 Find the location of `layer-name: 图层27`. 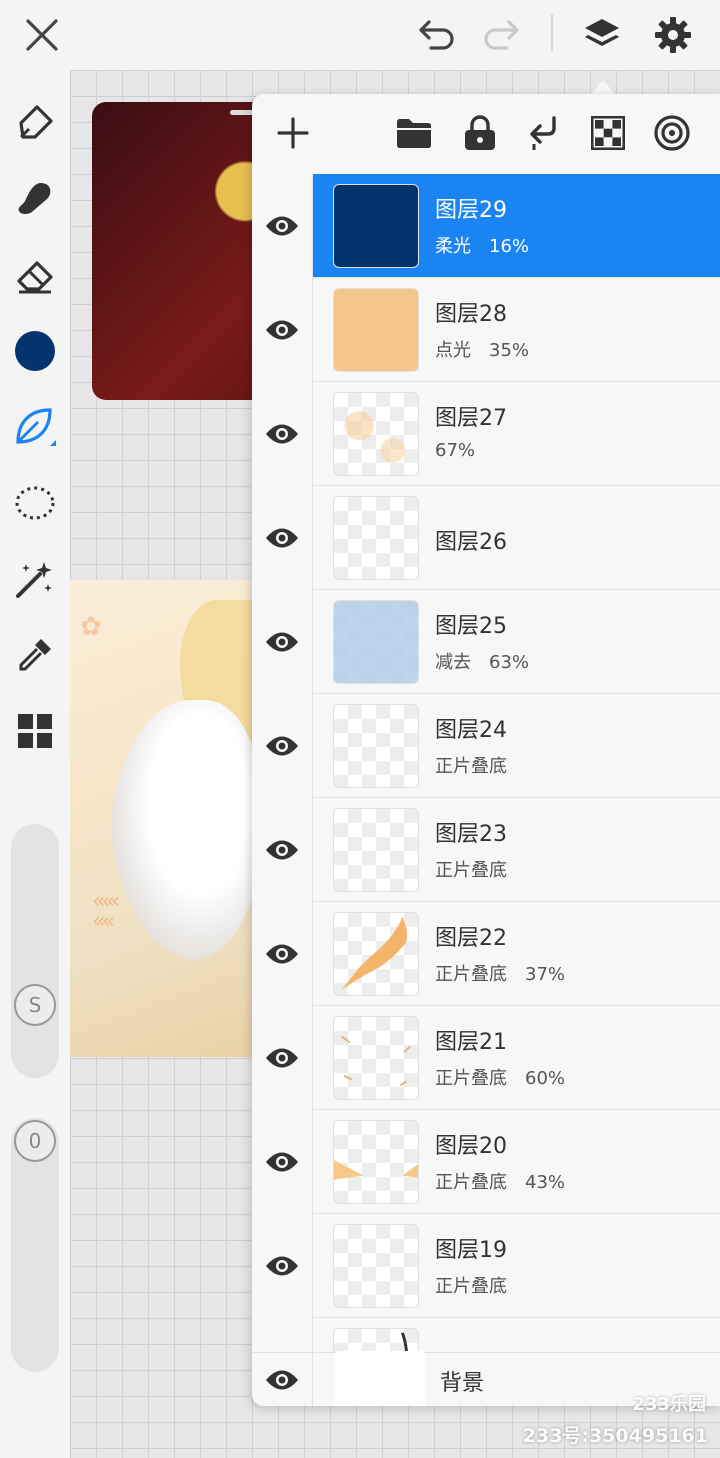

layer-name: 图层27 is located at coordinates (471, 418).